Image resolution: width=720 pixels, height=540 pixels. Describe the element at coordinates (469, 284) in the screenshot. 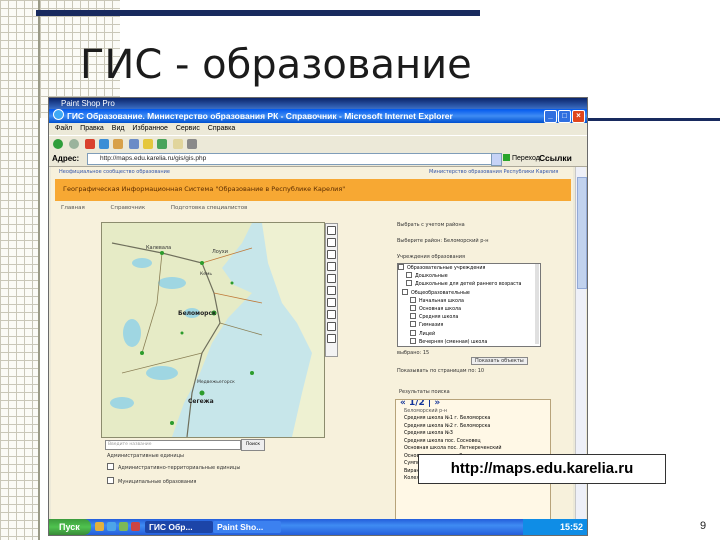

I see `tree-item: Дошкольные для детей раннего возраста` at that location.